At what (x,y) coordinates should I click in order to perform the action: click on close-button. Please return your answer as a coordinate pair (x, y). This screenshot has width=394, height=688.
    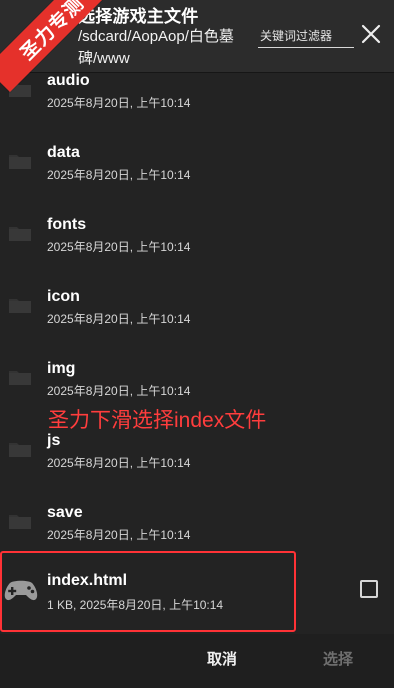
    Looking at the image, I should click on (371, 36).